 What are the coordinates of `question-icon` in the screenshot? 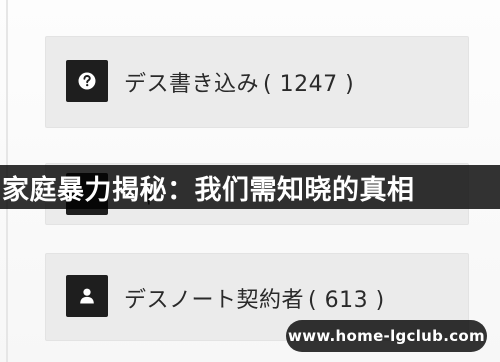 It's located at (87, 81).